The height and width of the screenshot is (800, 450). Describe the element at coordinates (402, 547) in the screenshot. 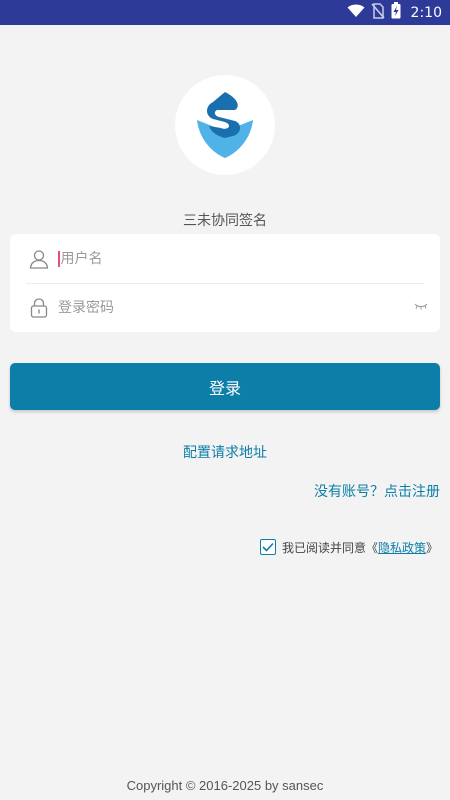

I see `privacy-policy-link: 隐私政策` at that location.